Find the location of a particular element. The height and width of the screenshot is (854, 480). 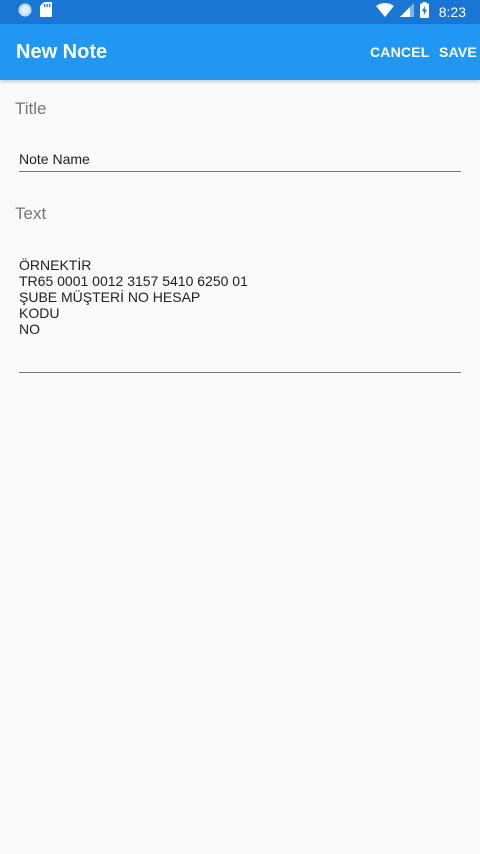

text-label: Text is located at coordinates (31, 213).